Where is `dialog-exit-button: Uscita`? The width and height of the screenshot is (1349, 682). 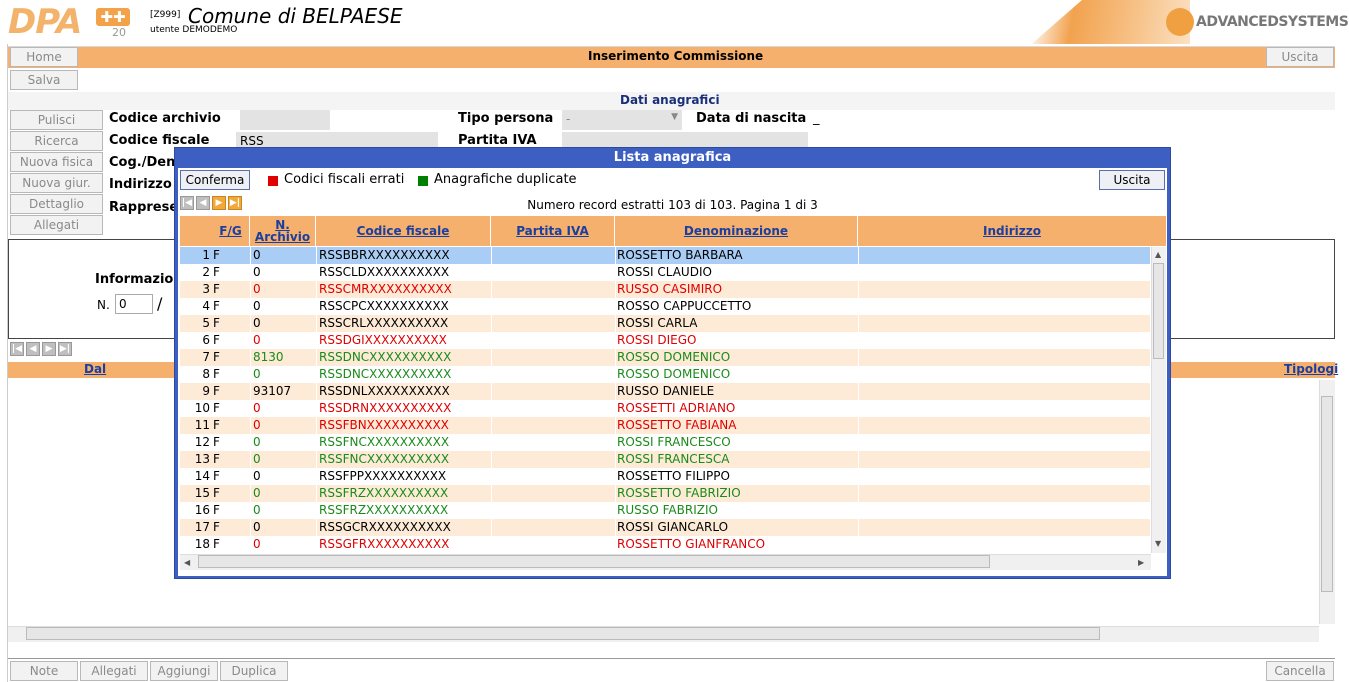
dialog-exit-button: Uscita is located at coordinates (1132, 180).